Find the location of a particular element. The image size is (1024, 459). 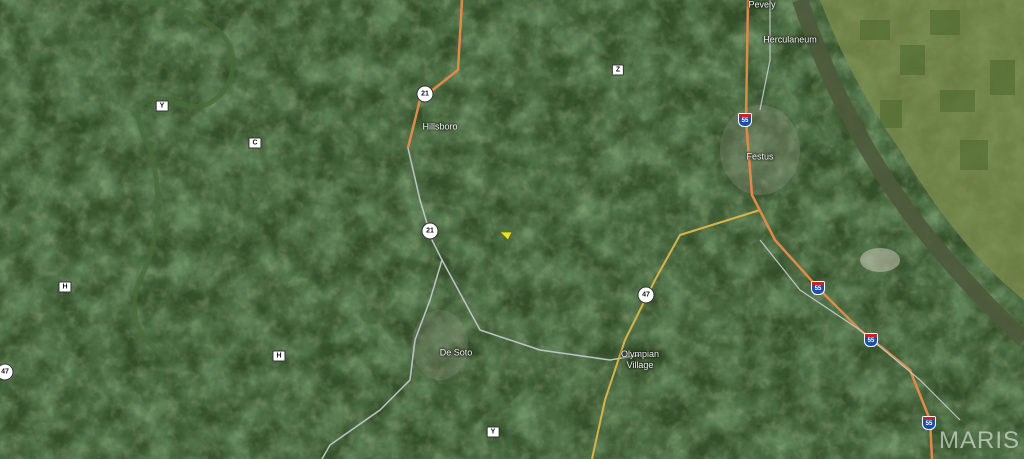

route-47-shield: 47 is located at coordinates (646, 295).